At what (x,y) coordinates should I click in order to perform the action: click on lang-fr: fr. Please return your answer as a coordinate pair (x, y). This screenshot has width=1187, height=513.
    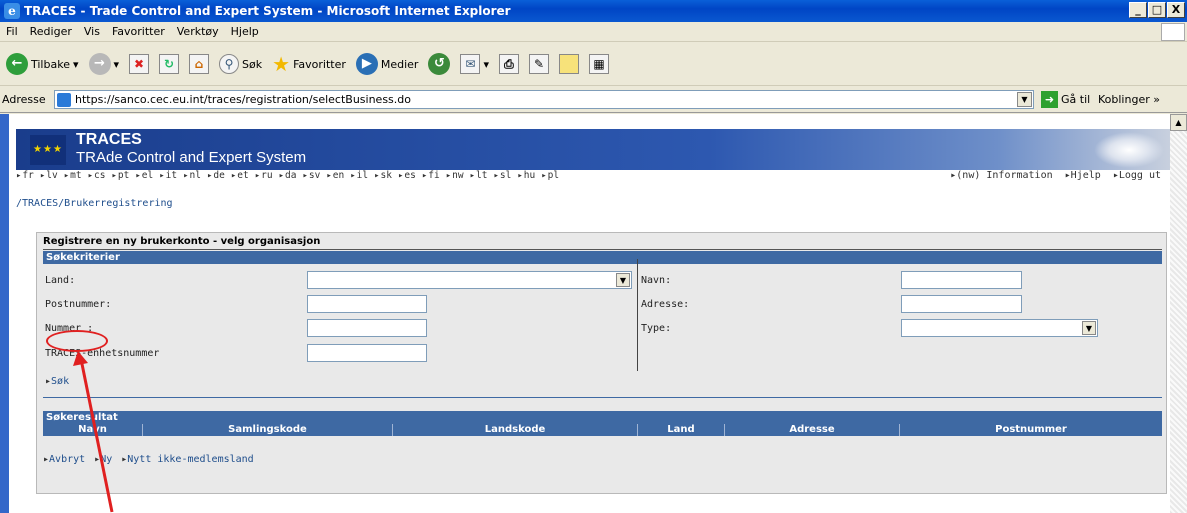
    Looking at the image, I should click on (25, 175).